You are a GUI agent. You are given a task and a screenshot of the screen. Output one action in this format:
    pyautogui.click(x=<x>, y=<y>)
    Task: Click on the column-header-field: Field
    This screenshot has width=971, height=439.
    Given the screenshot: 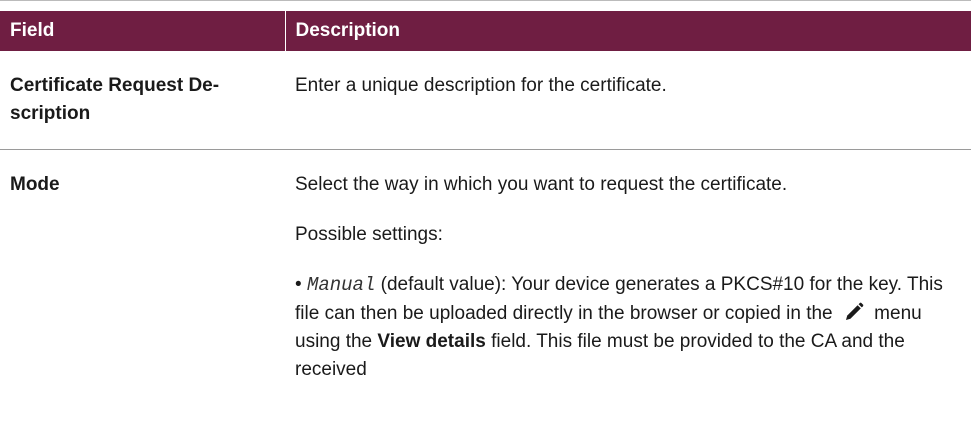 What is the action you would take?
    pyautogui.click(x=142, y=31)
    